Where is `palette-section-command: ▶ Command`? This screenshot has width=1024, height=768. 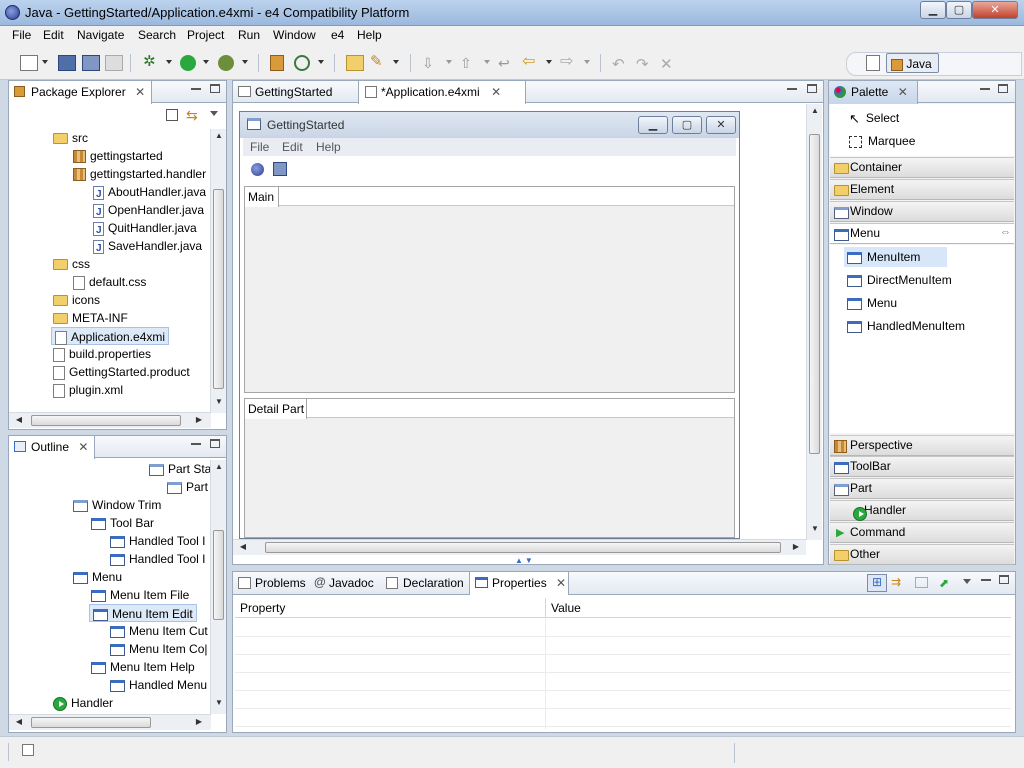 palette-section-command: ▶ Command is located at coordinates (922, 532).